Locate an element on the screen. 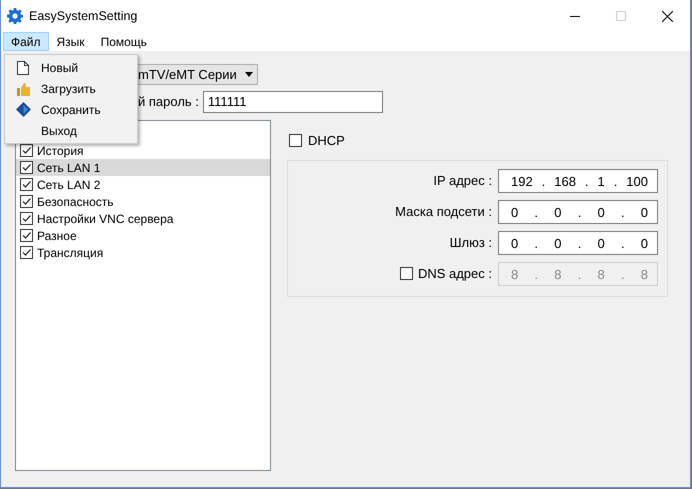 The width and height of the screenshot is (692, 489). thumbs-up-icon is located at coordinates (23, 89).